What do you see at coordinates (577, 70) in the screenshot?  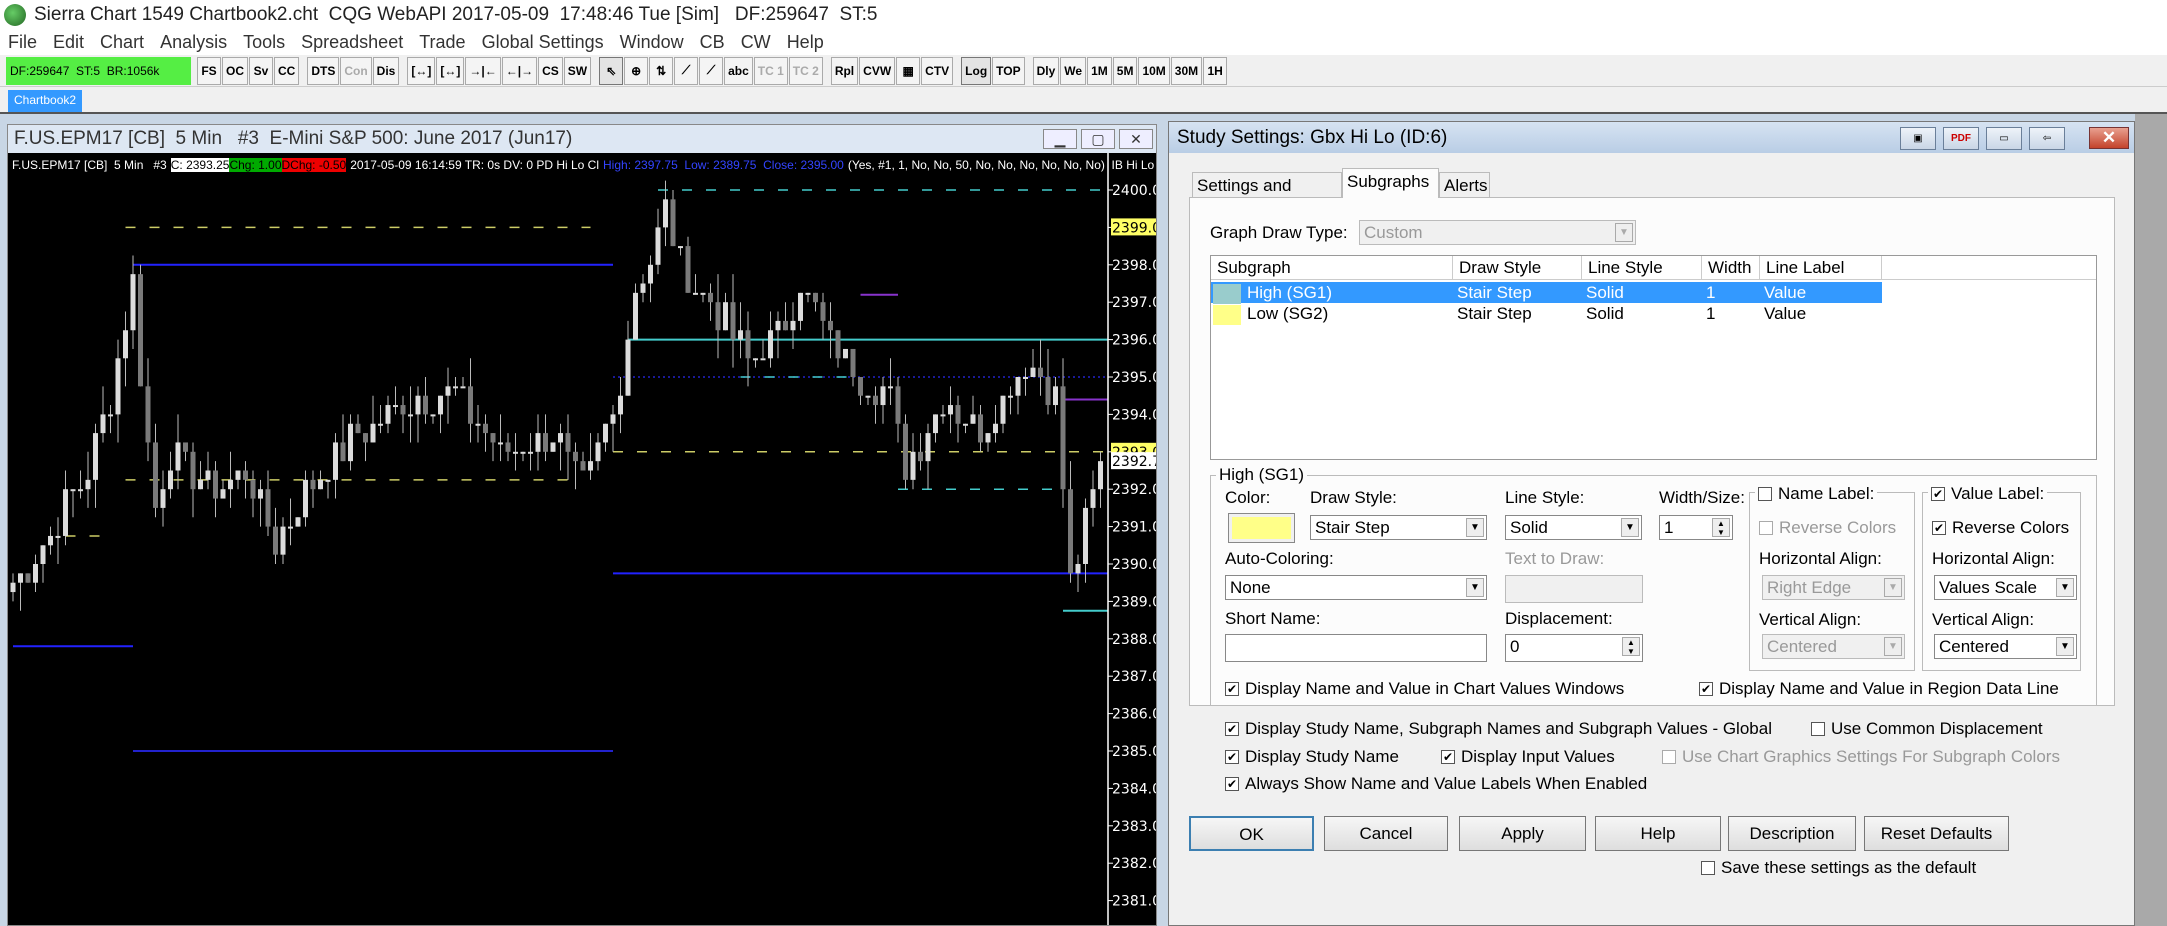 I see `toolbar-button-2-5: SW` at bounding box center [577, 70].